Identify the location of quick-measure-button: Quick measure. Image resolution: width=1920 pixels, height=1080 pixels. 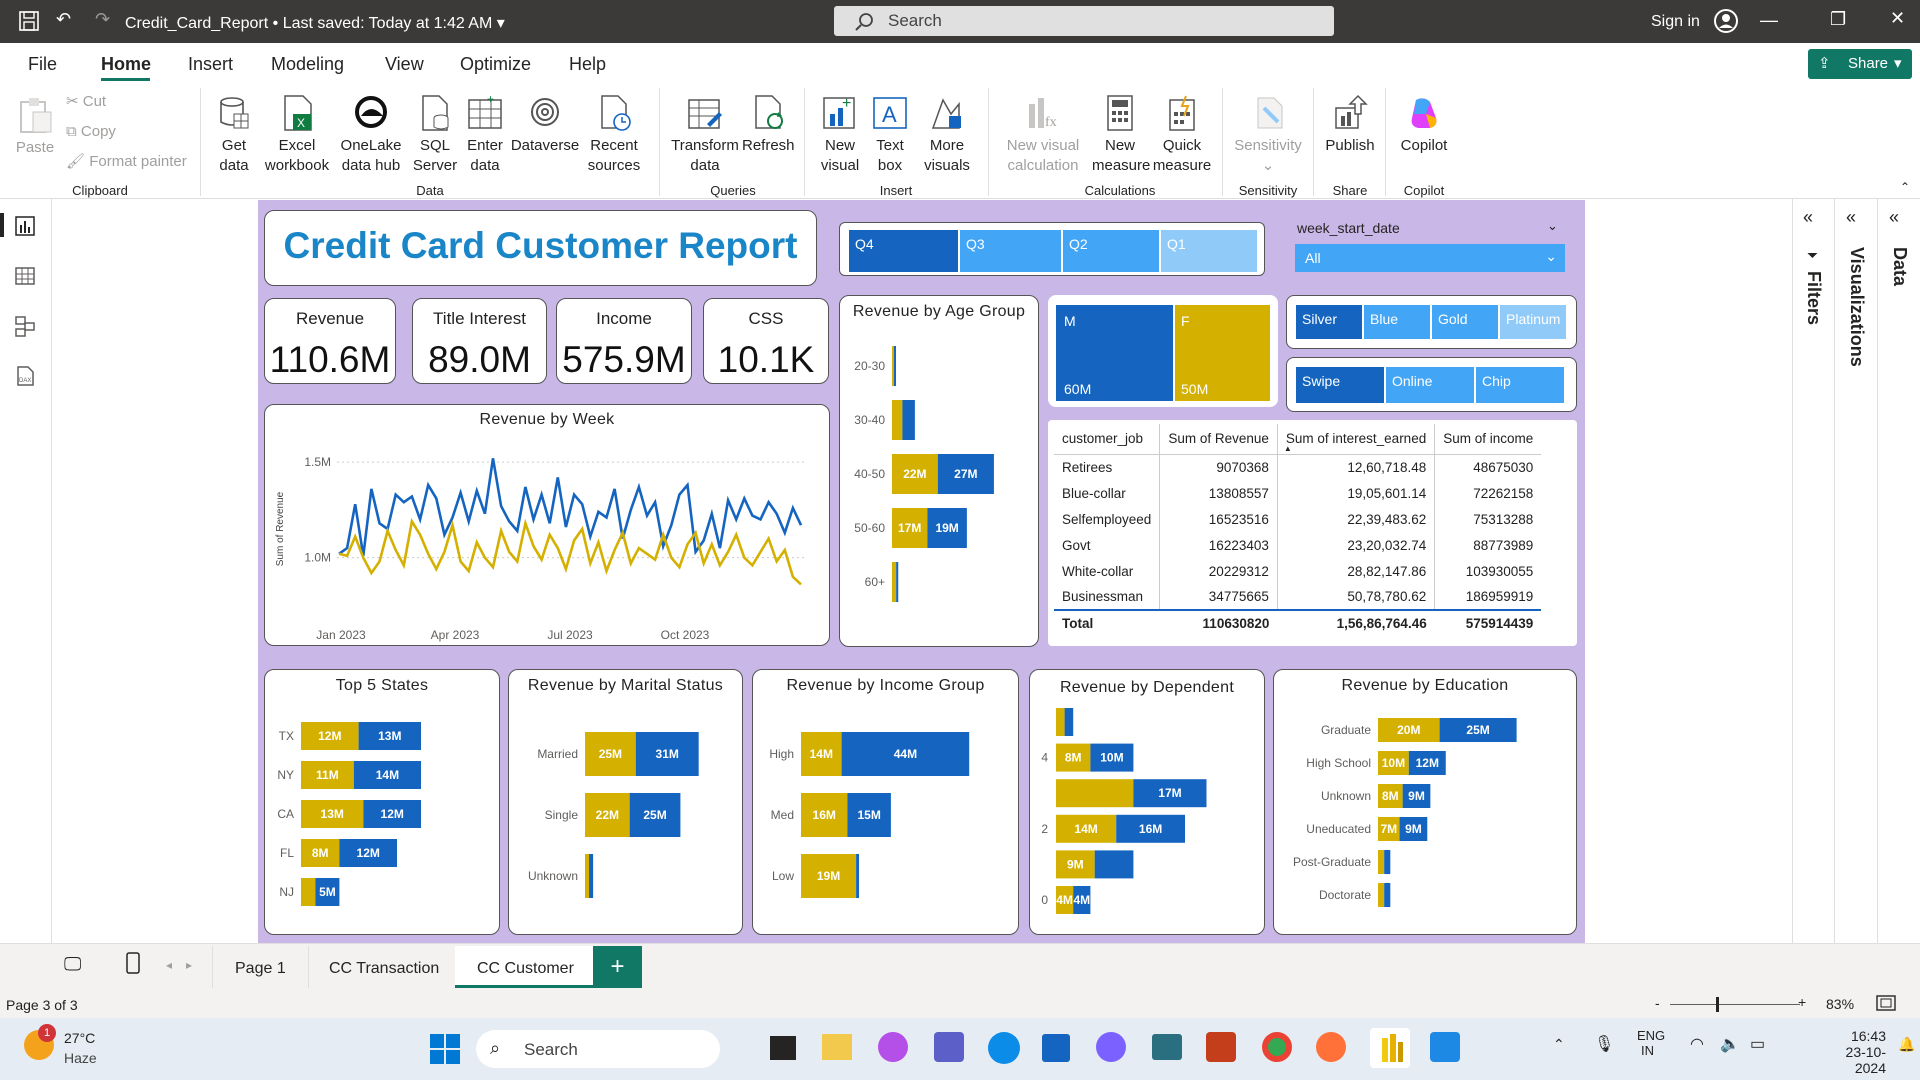
(1182, 135).